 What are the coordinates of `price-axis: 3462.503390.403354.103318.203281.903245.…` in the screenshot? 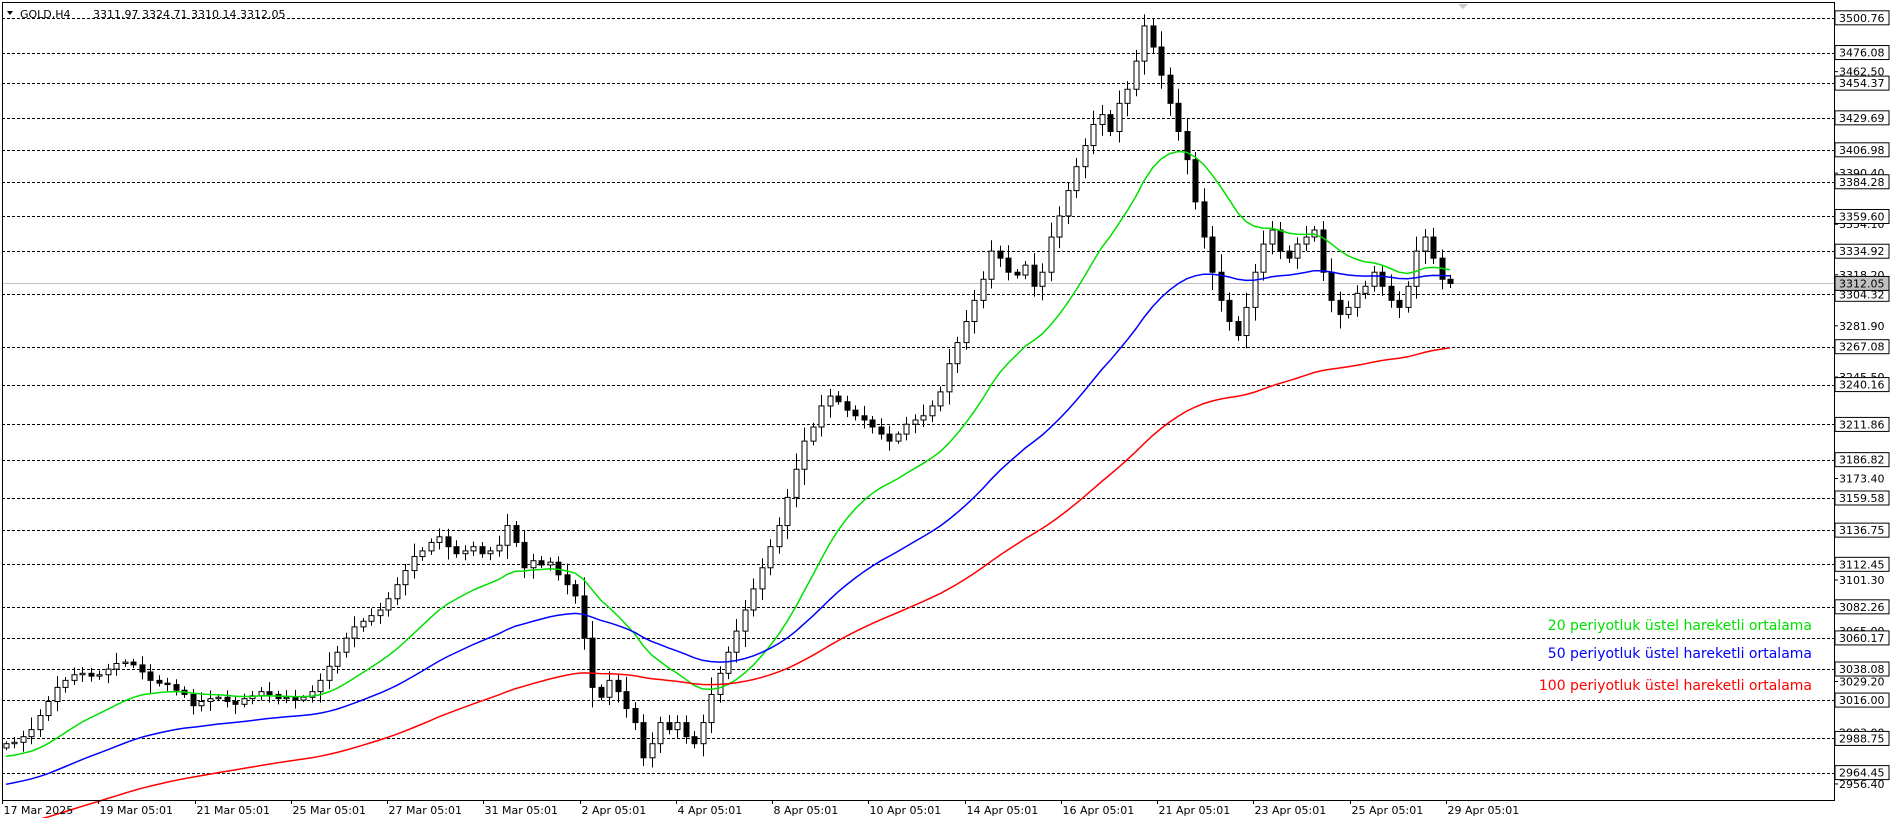 It's located at (1862, 400).